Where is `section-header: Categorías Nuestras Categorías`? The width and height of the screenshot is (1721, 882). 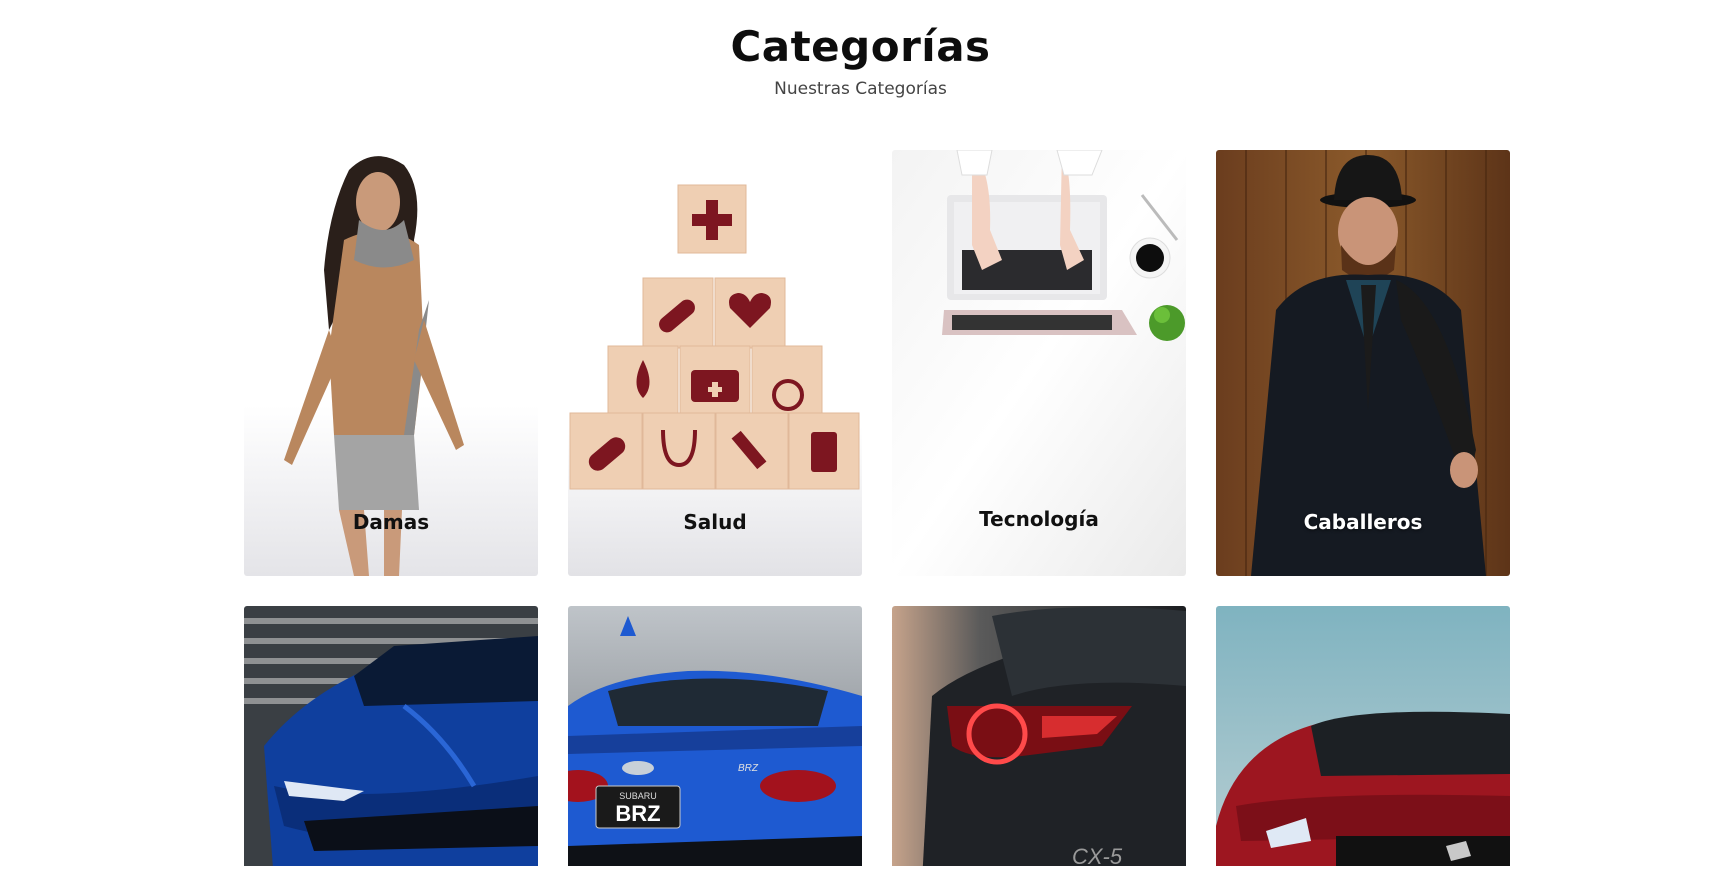 section-header: Categorías Nuestras Categorías is located at coordinates (860, 60).